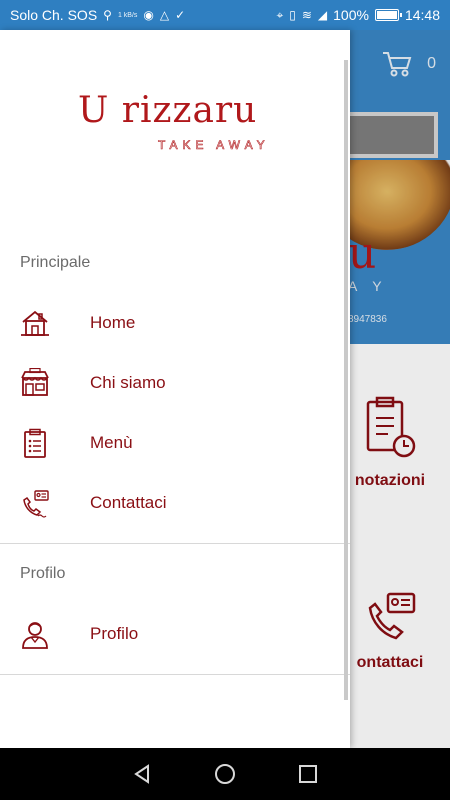 The width and height of the screenshot is (450, 800). Describe the element at coordinates (142, 774) in the screenshot. I see `back-icon` at that location.